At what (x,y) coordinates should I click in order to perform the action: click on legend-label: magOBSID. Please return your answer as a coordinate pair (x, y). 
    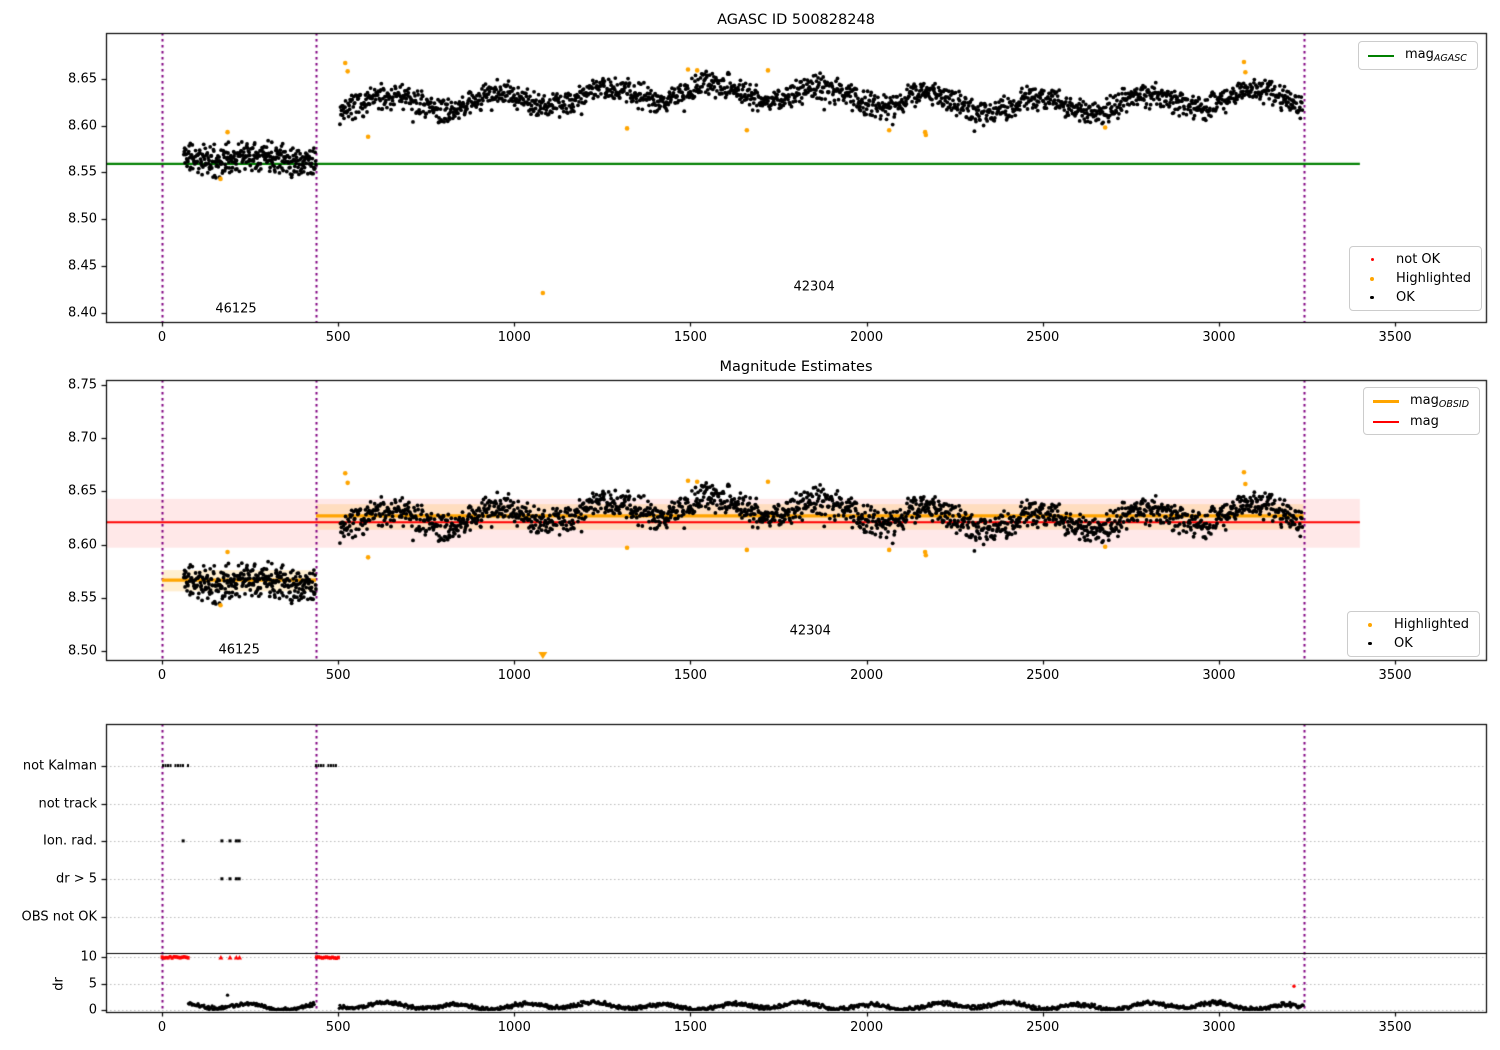
    Looking at the image, I should click on (1440, 401).